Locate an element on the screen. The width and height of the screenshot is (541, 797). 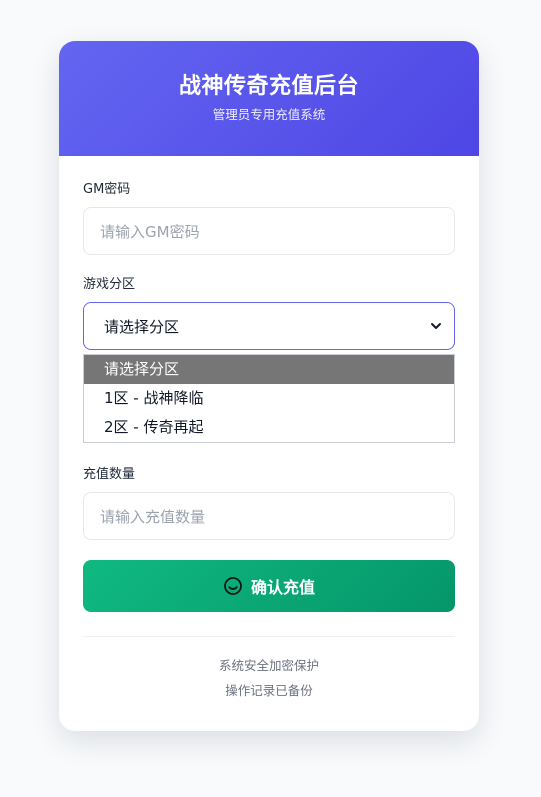
zone-label: 游戏分区 is located at coordinates (109, 284).